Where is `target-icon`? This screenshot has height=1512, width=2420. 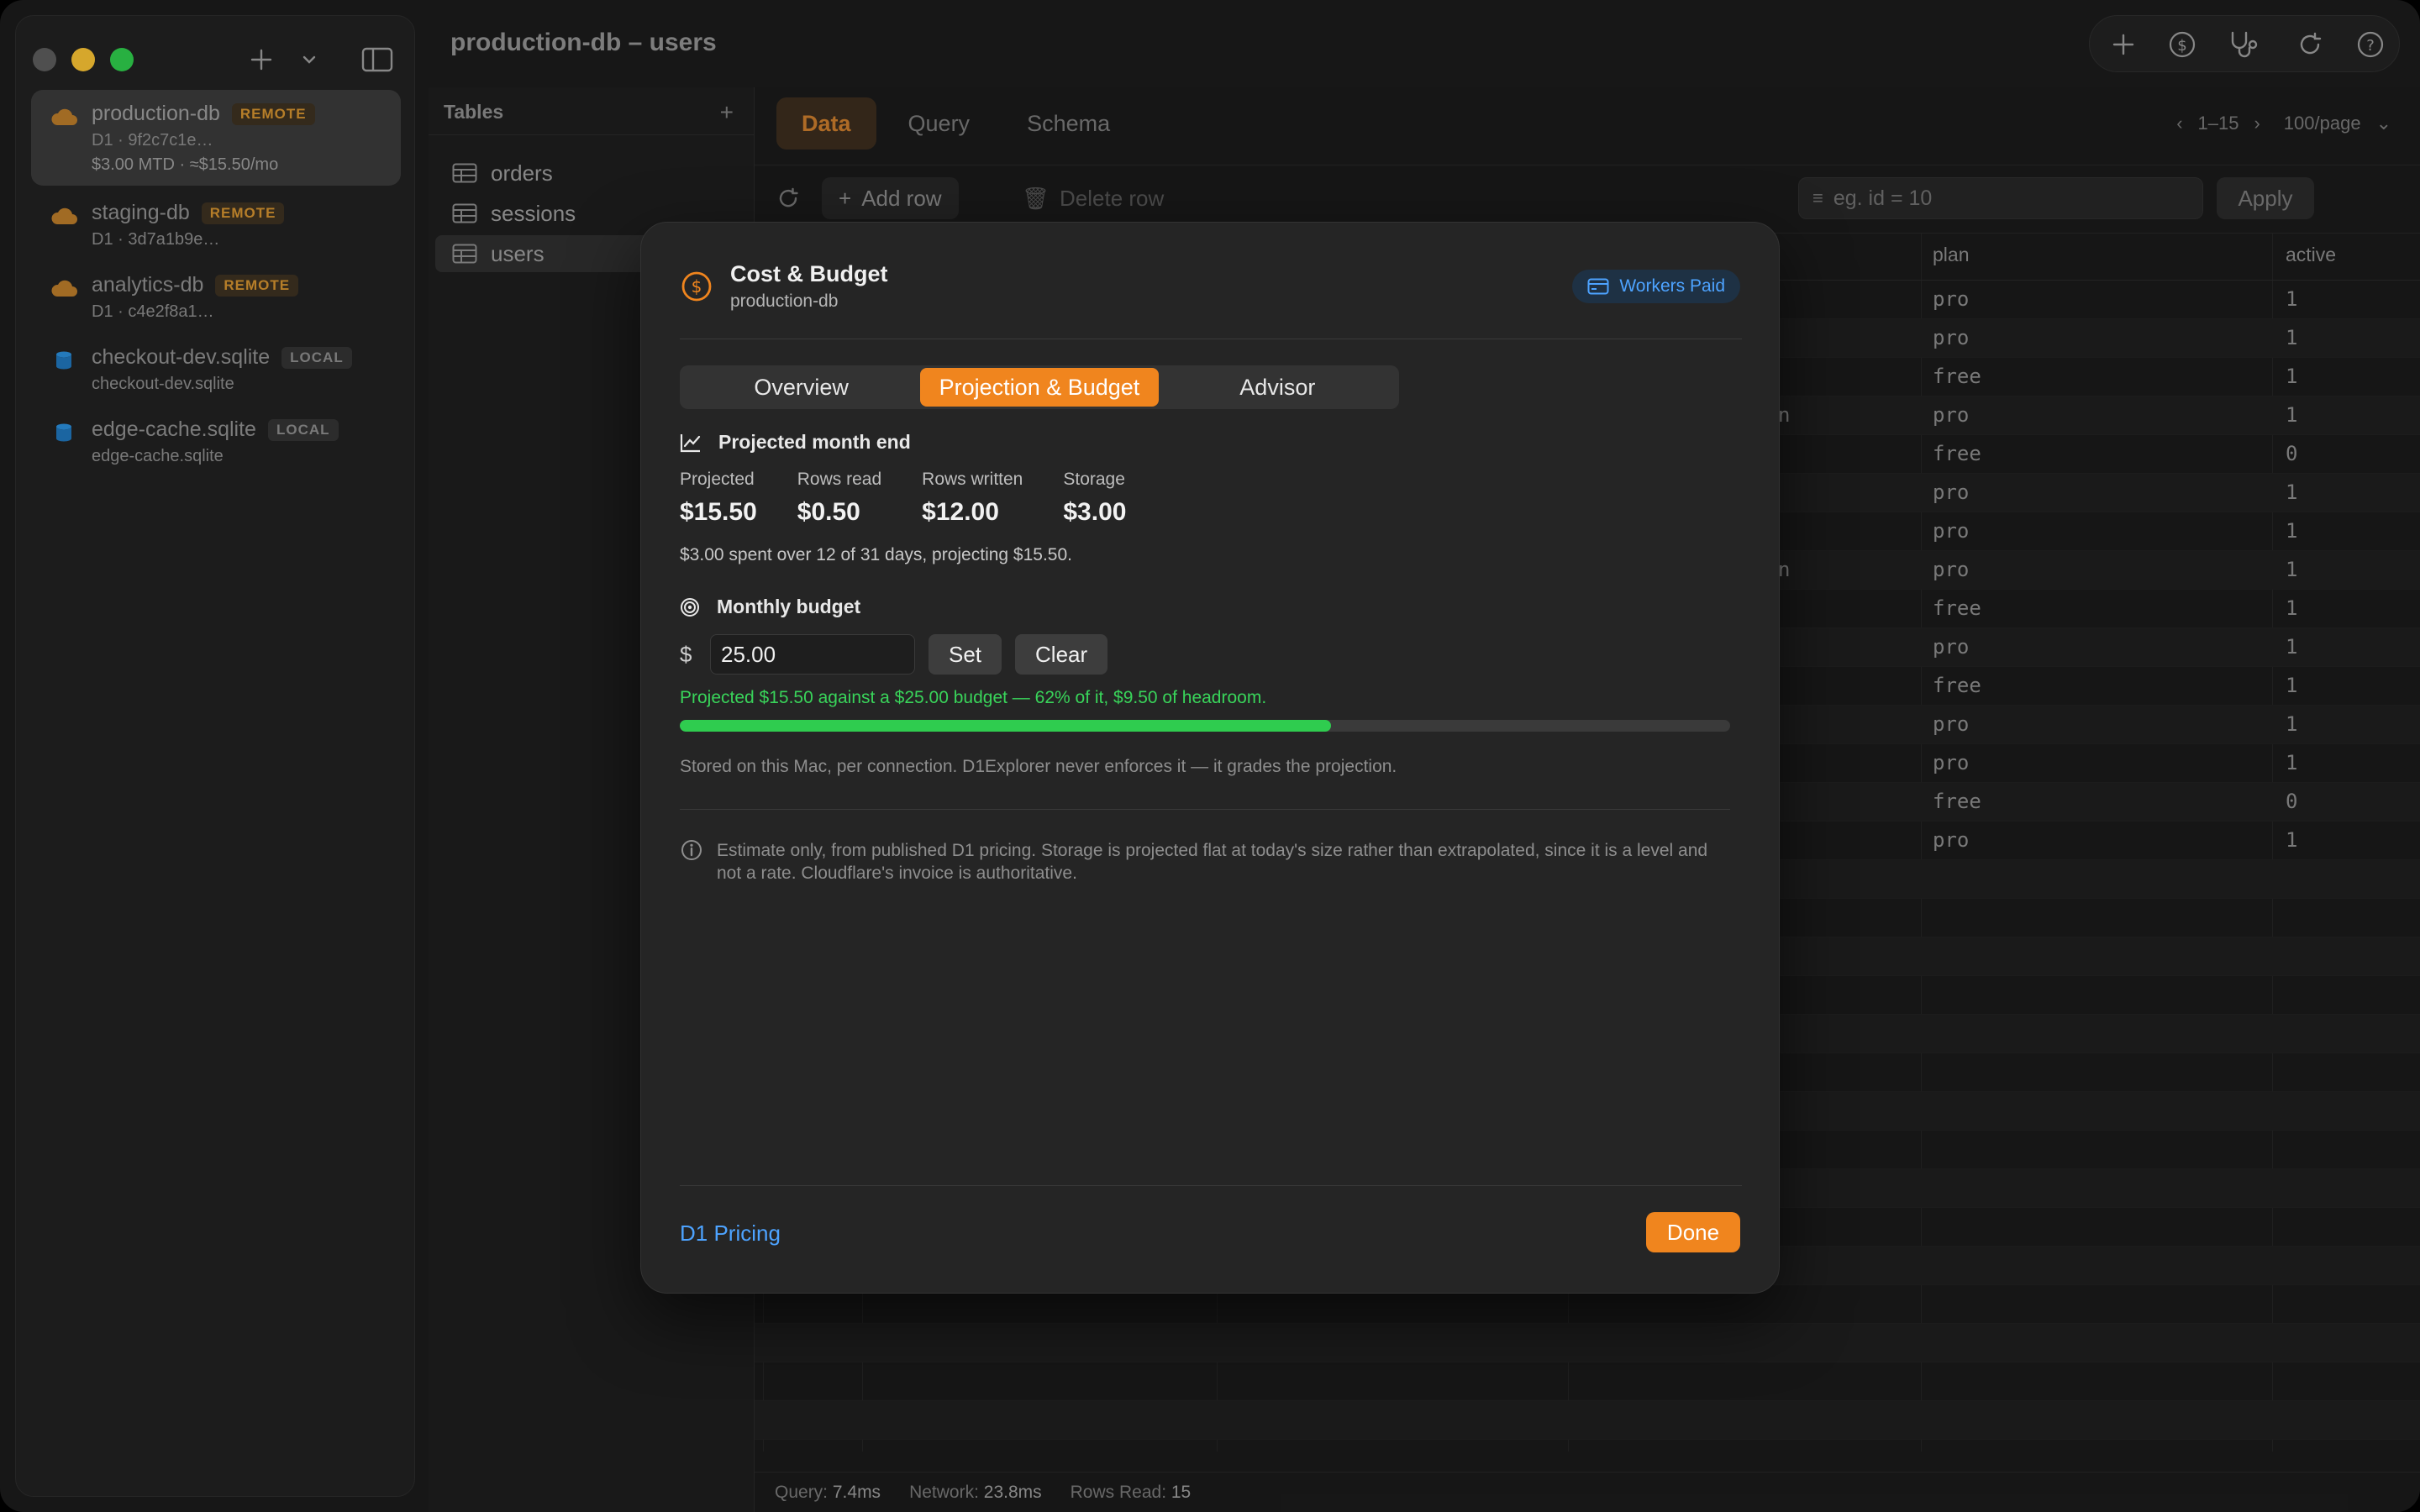
target-icon is located at coordinates (690, 607).